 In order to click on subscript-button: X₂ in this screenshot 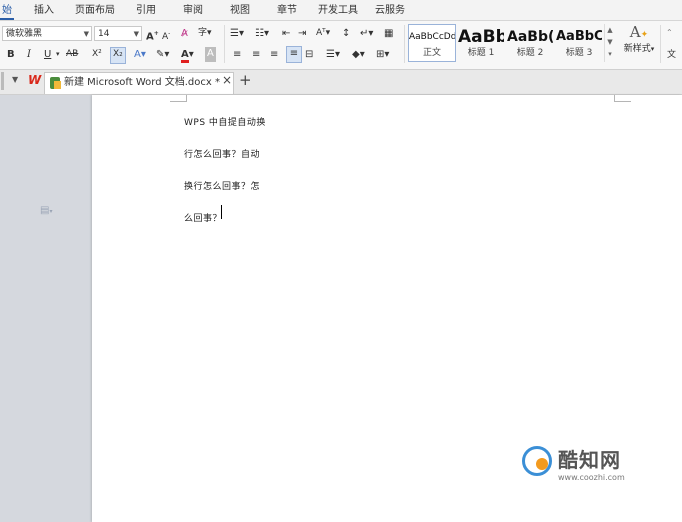, I will do `click(118, 55)`.